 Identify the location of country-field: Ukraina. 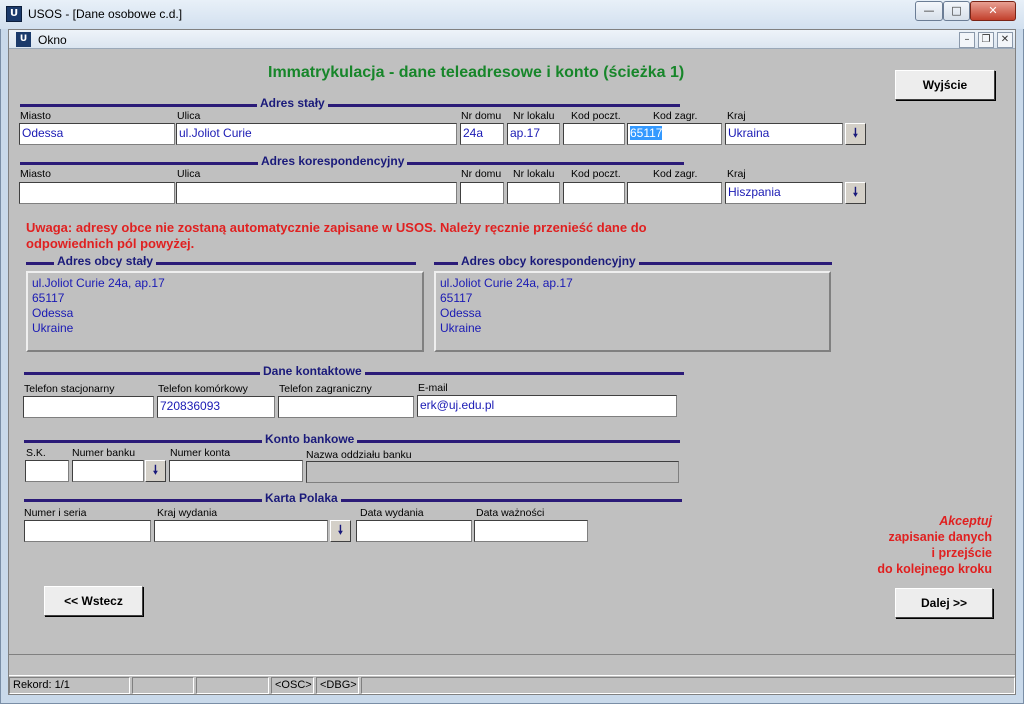
(784, 134).